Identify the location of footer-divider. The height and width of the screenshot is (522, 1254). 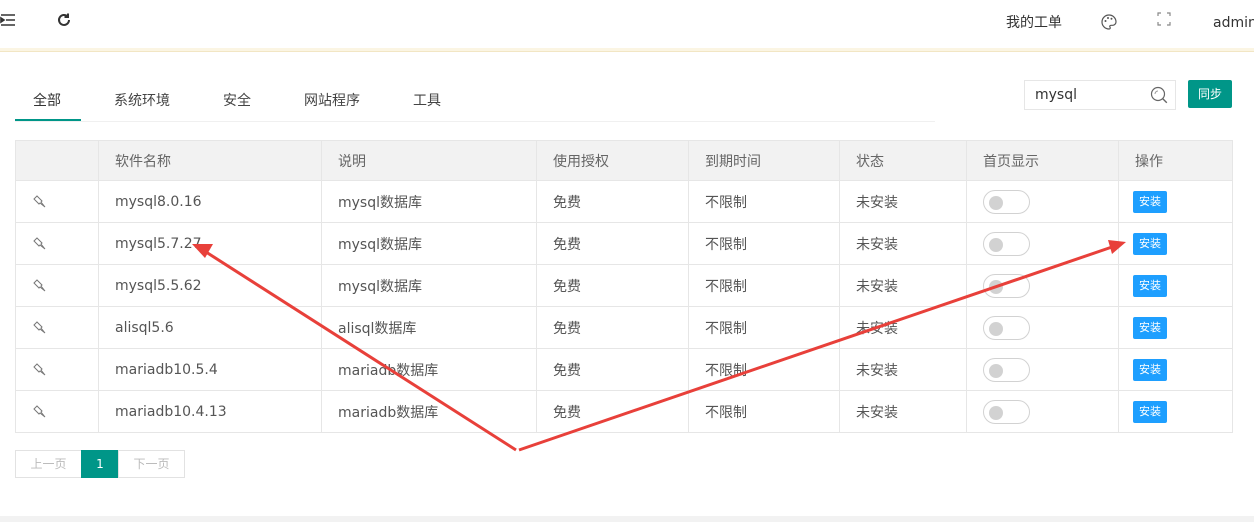
(627, 519).